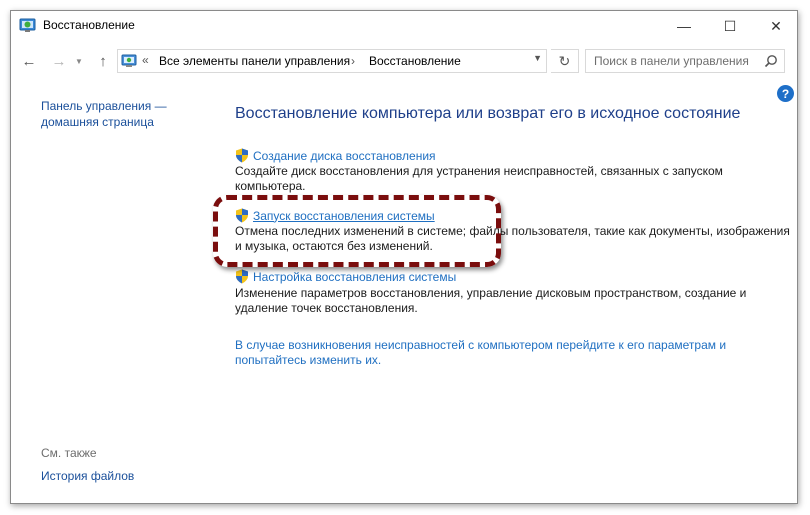 This screenshot has width=810, height=515. Describe the element at coordinates (87, 476) in the screenshot. I see `file-history-link: История файлов` at that location.